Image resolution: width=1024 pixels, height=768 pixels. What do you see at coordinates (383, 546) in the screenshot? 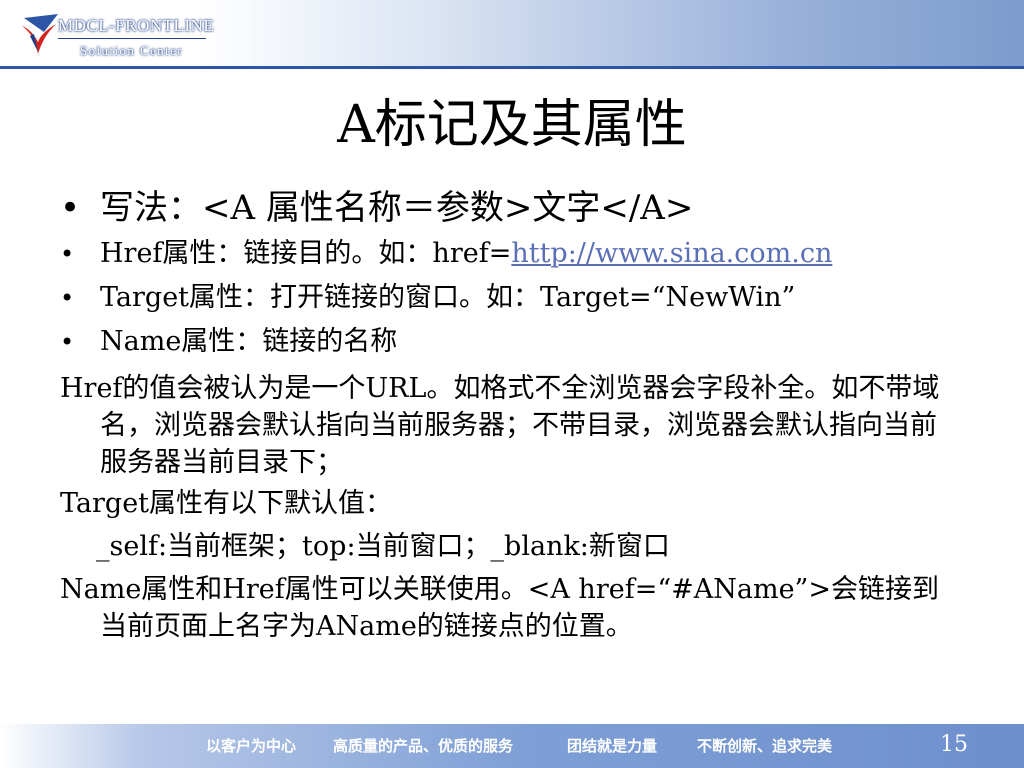
I see `target-values-paragraph: _self:当前框架；top:当前窗口；_blank:新窗口` at bounding box center [383, 546].